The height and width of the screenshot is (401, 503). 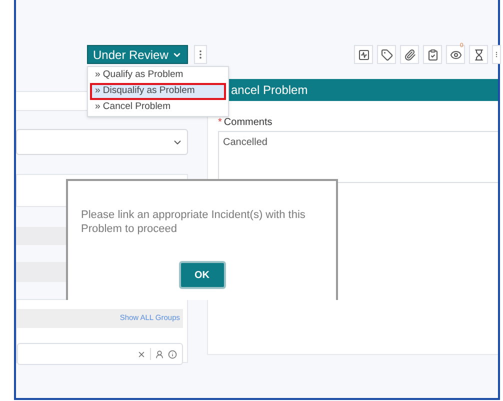 I want to click on dialog-message: Please link an appropriate Incident(s) with this Problem to proceed, so click(x=193, y=222).